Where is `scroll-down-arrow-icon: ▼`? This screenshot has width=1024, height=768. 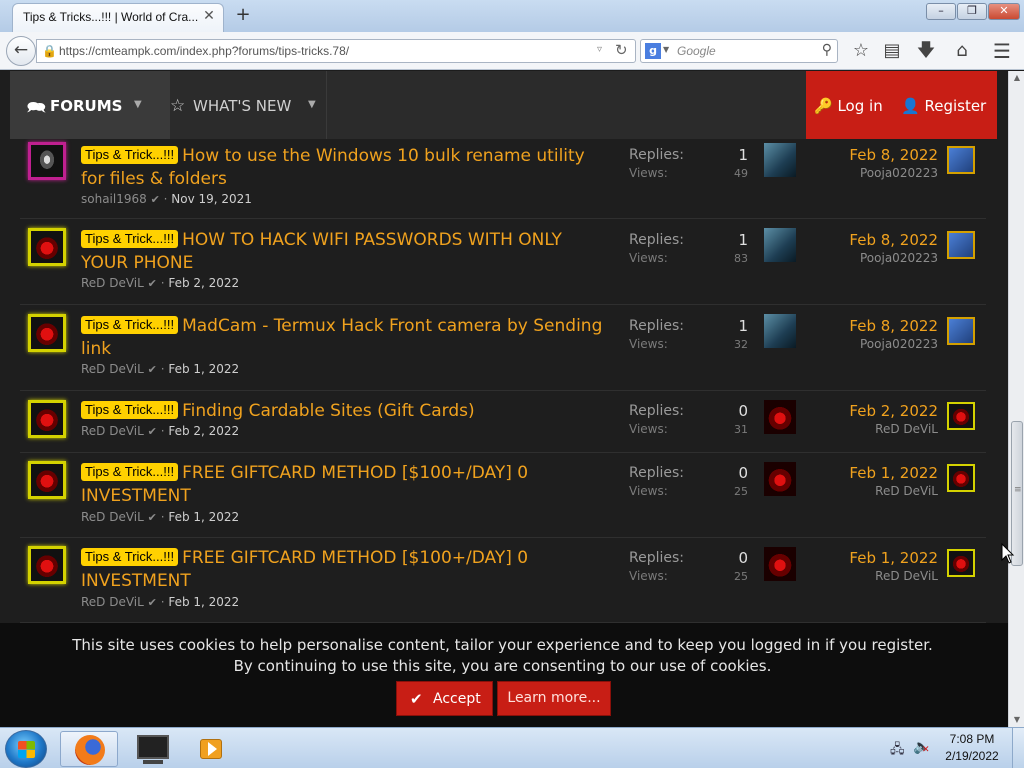
scroll-down-arrow-icon: ▼ is located at coordinates (1016, 720).